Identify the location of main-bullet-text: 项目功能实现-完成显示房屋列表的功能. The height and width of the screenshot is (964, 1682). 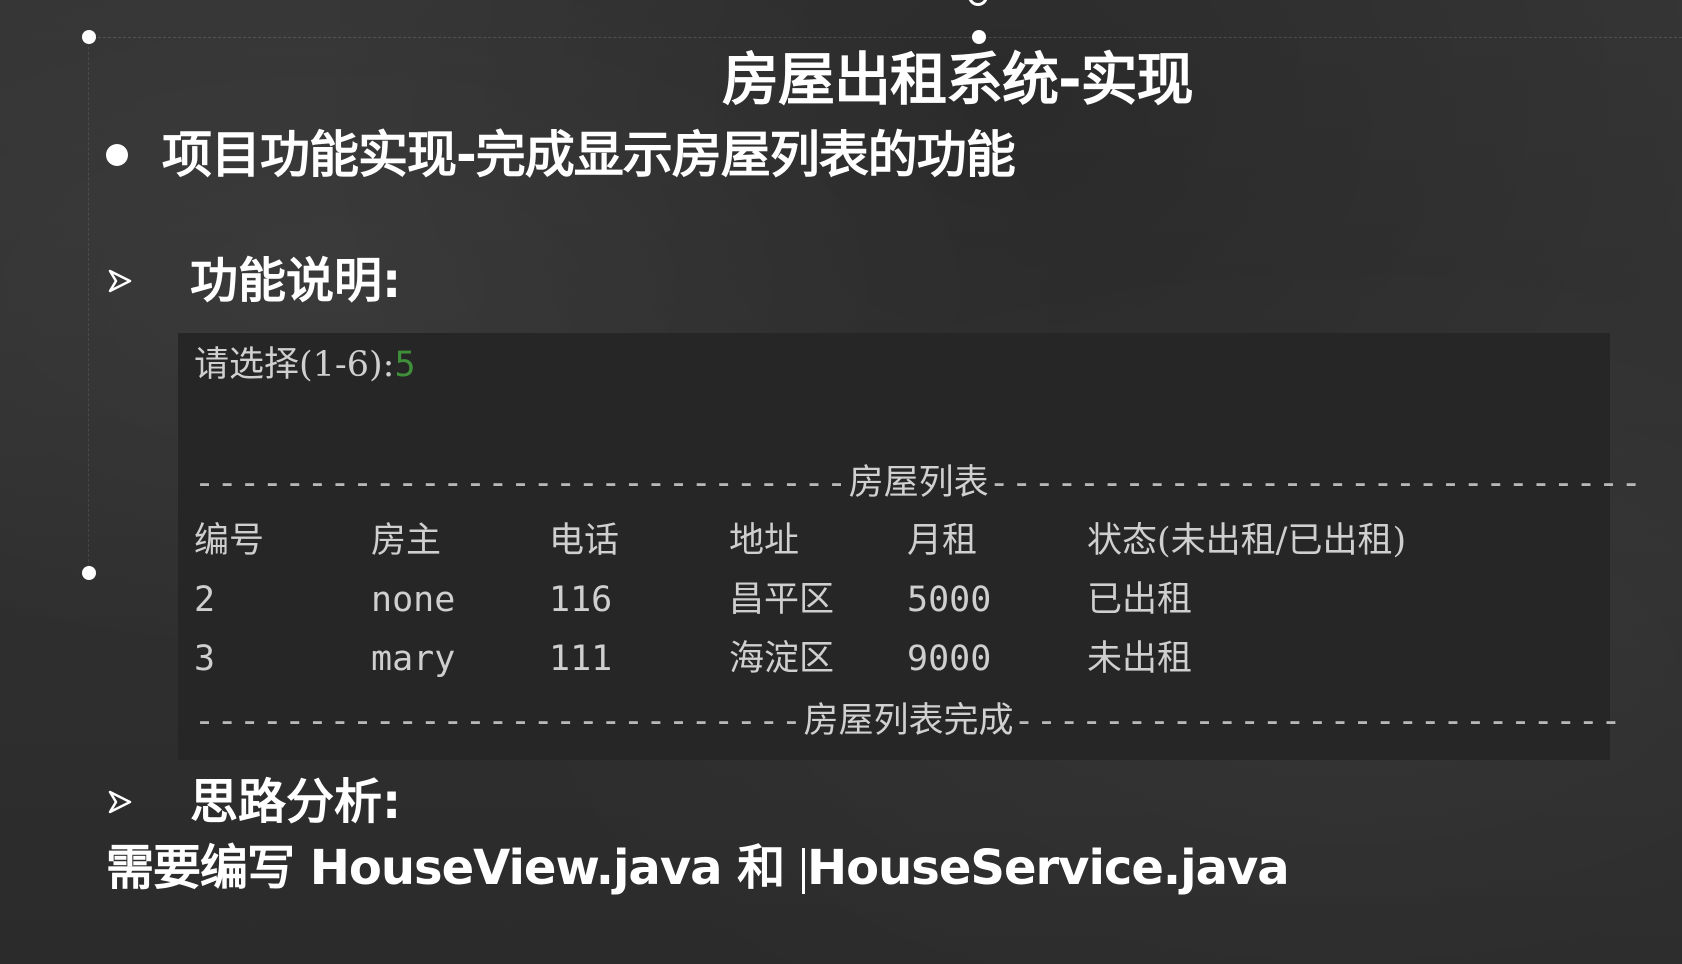
(589, 155).